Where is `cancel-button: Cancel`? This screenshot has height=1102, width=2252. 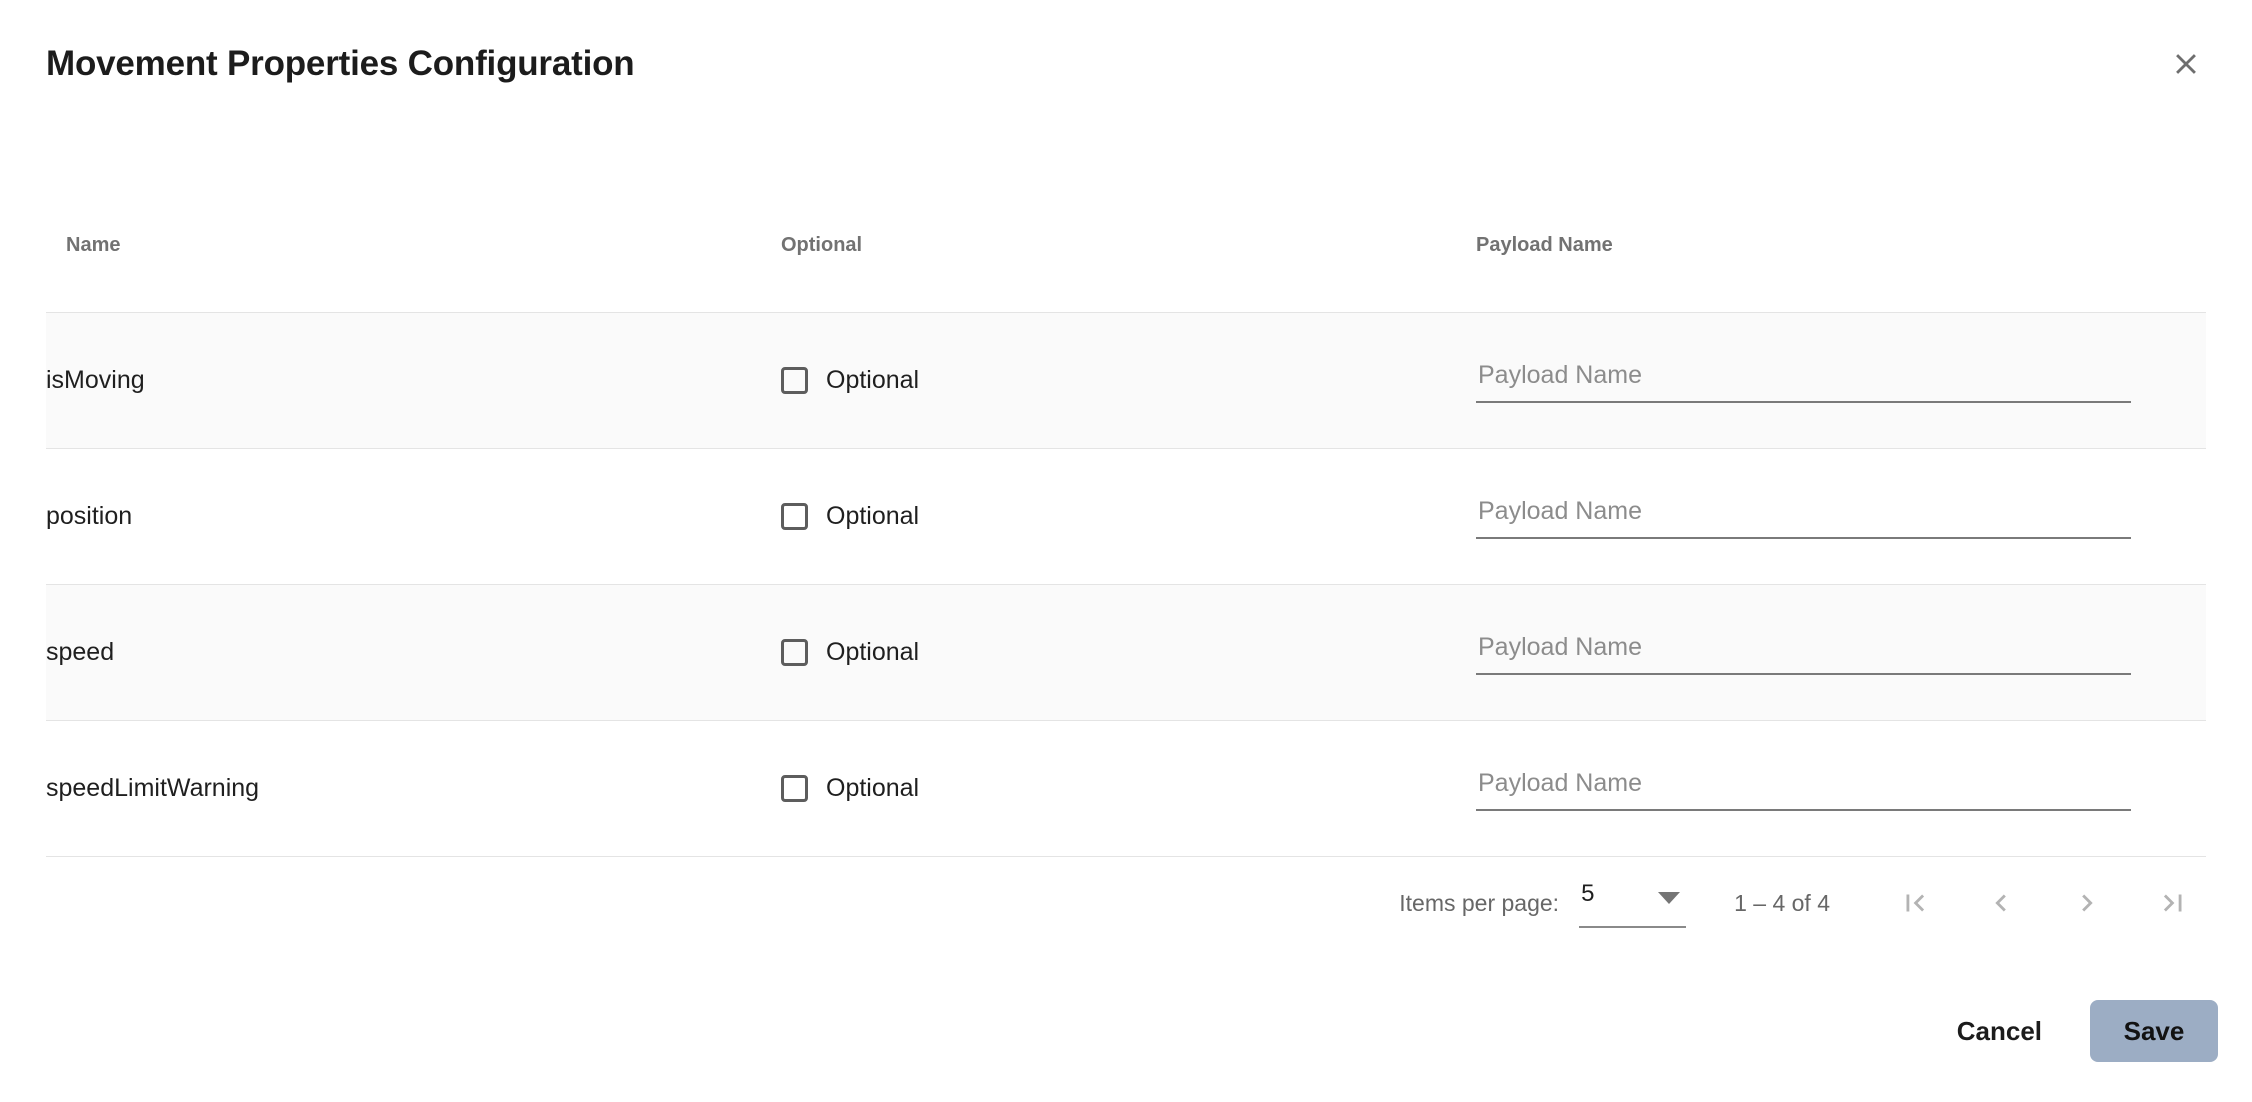
cancel-button: Cancel is located at coordinates (1999, 1031).